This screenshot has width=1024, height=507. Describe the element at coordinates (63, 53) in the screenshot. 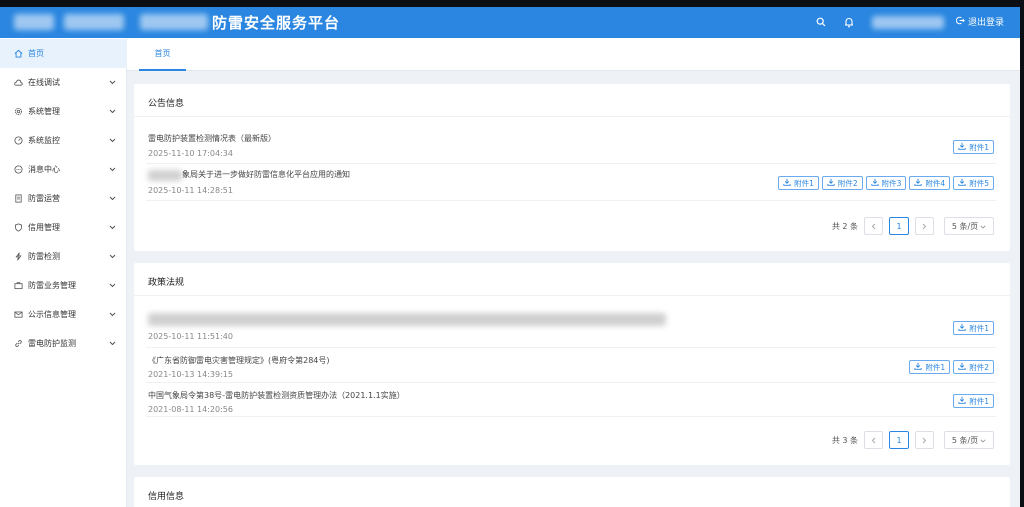

I see `sidebar-item-home: 首页` at that location.